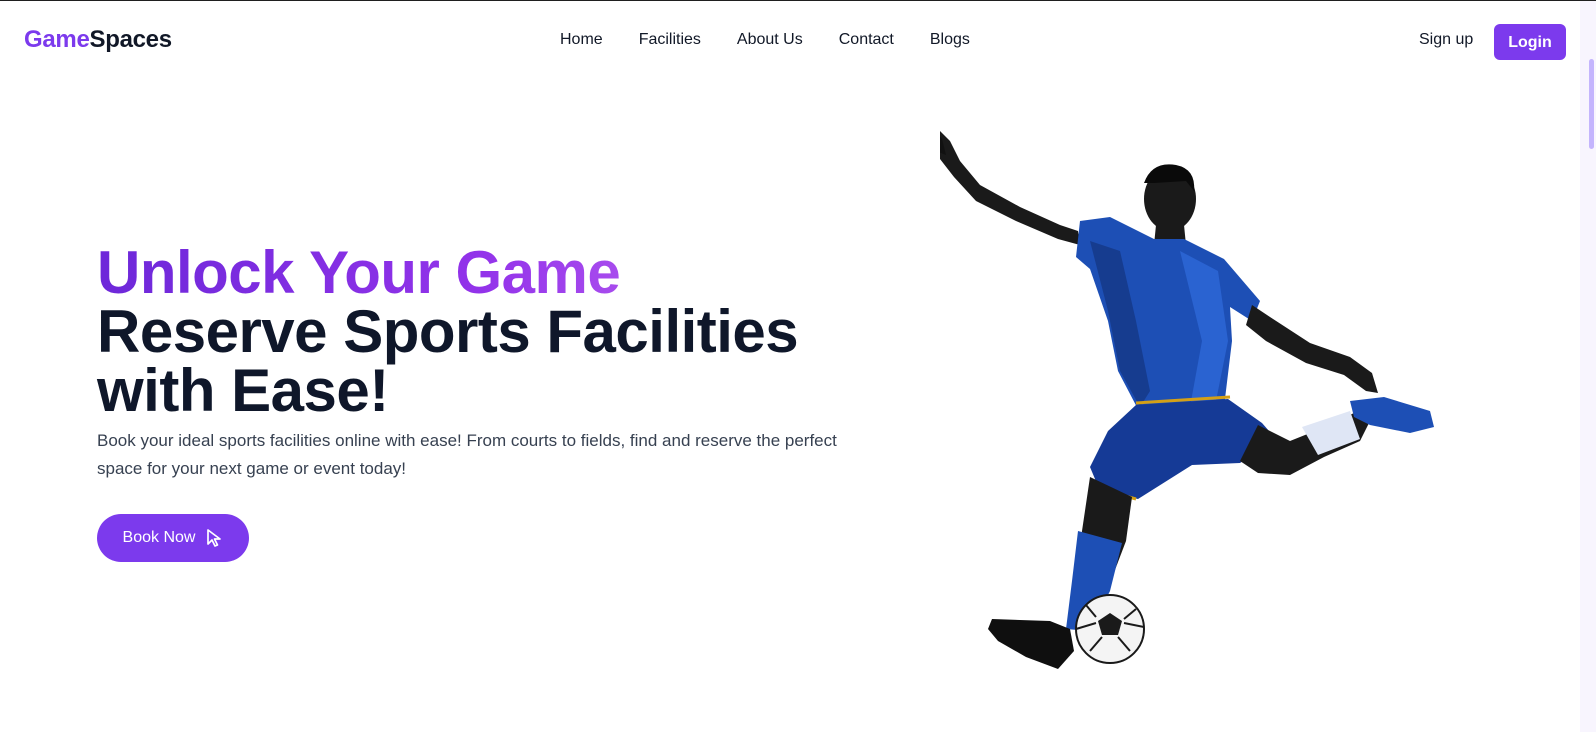  I want to click on logo: GameSpaces, so click(98, 40).